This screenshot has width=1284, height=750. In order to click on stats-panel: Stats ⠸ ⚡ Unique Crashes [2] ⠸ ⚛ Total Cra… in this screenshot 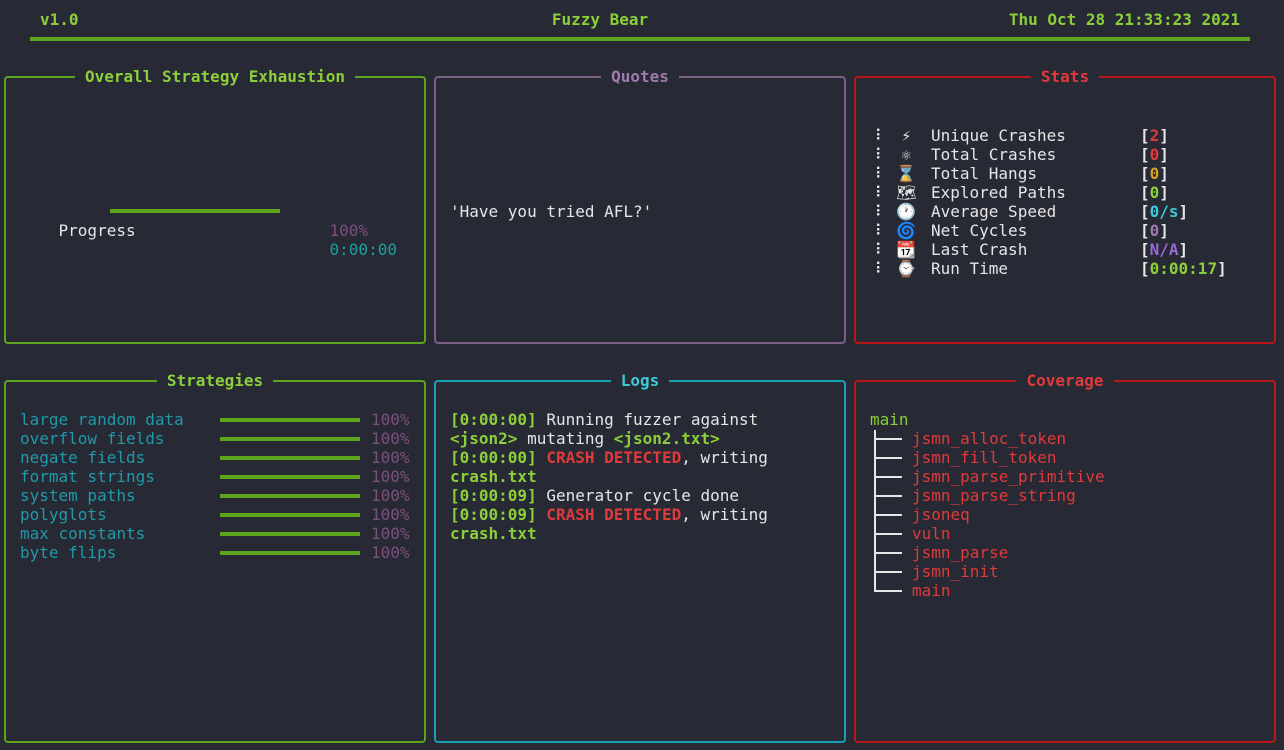, I will do `click(1065, 205)`.